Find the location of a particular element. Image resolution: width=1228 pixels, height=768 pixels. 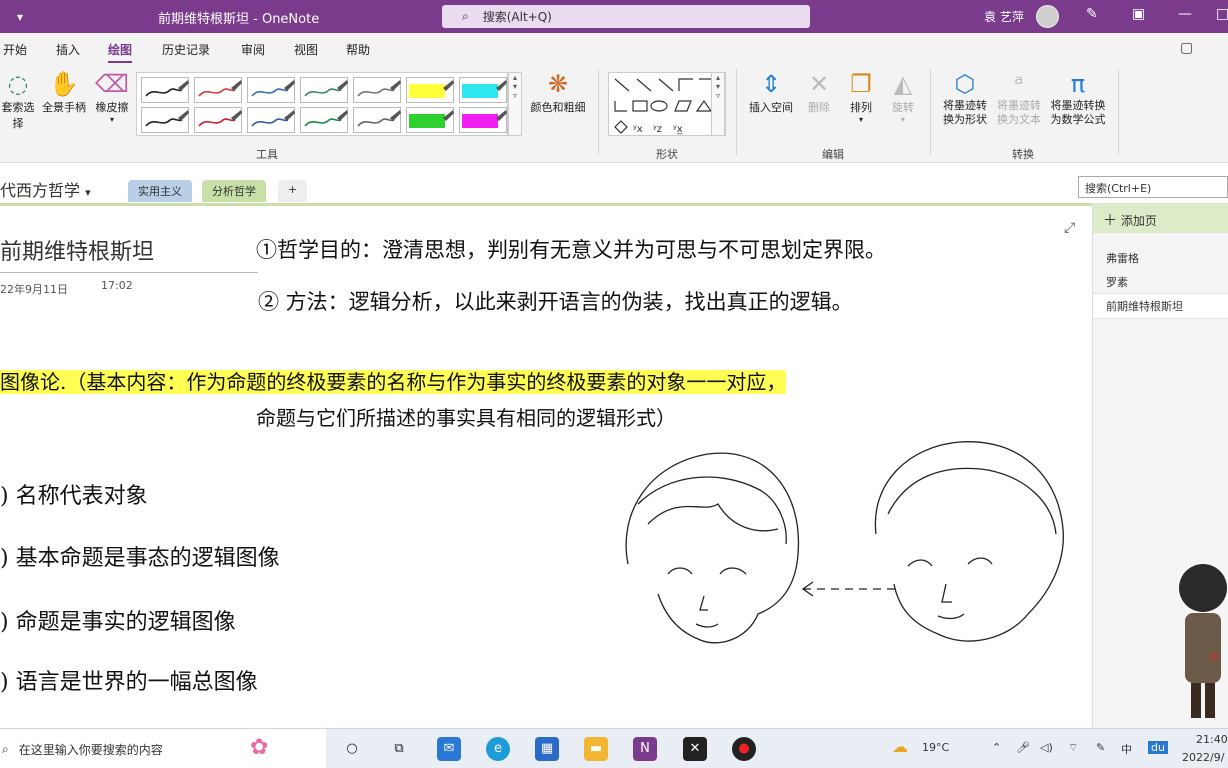

flower-widget-icon: ✿ is located at coordinates (259, 747).